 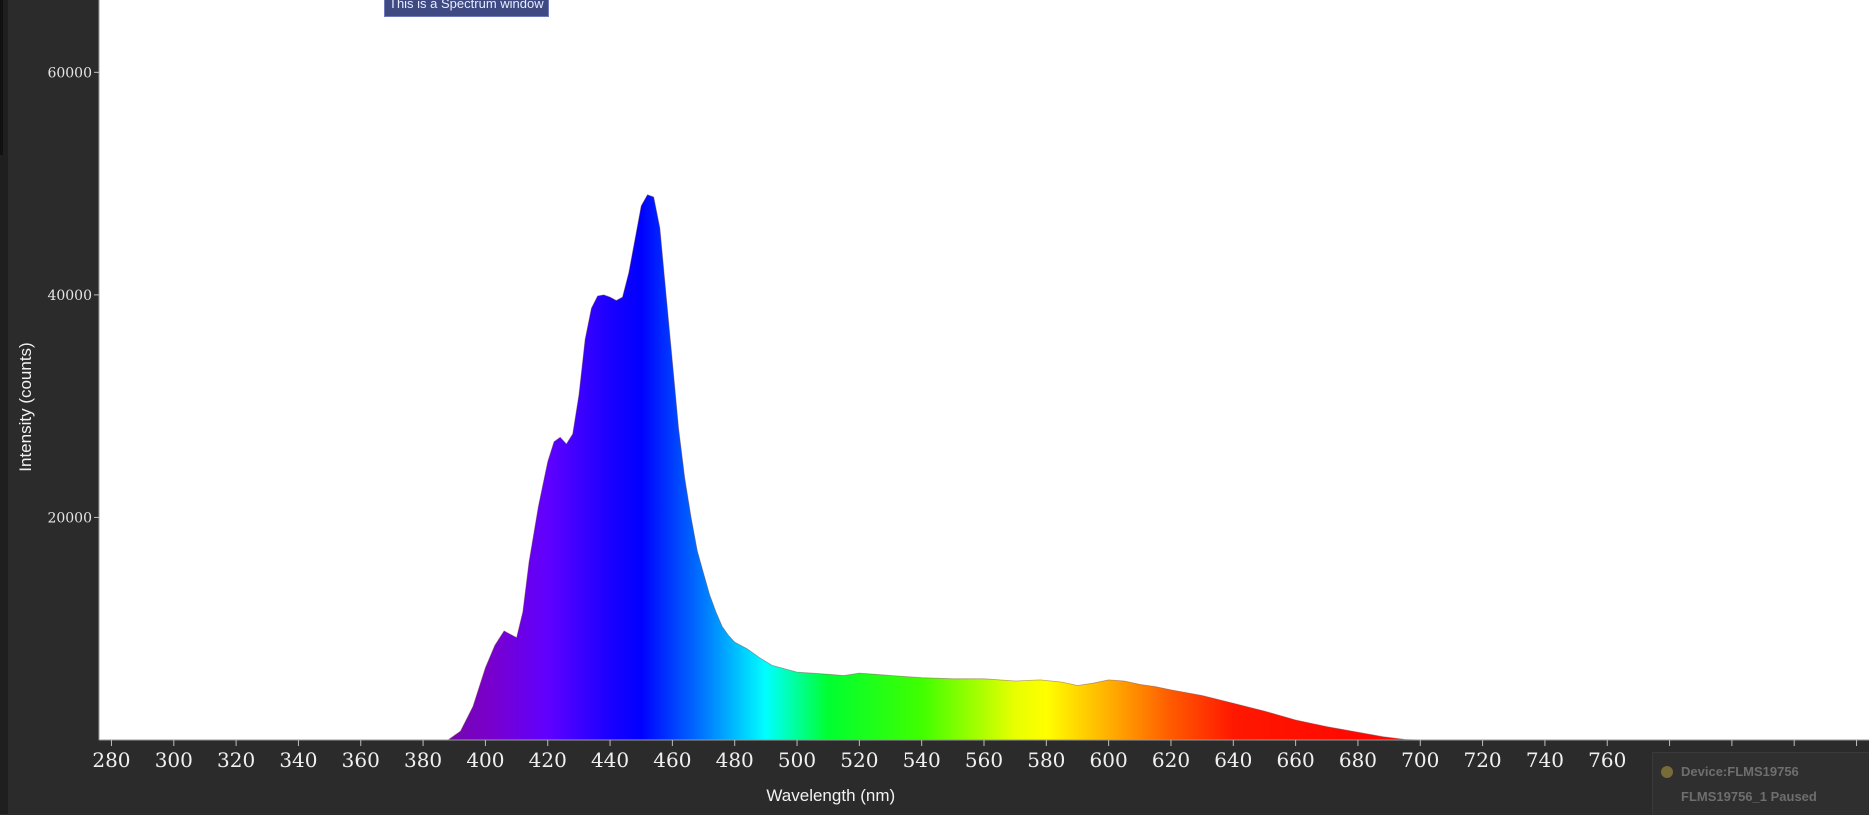 I want to click on x-tick-label: 440, so click(x=610, y=760).